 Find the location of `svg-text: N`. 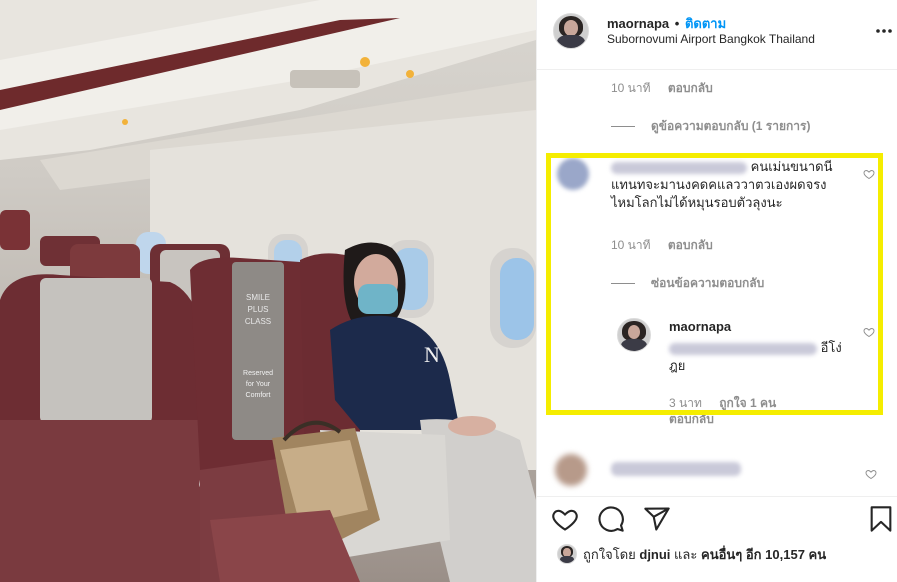

svg-text: N is located at coordinates (432, 354).